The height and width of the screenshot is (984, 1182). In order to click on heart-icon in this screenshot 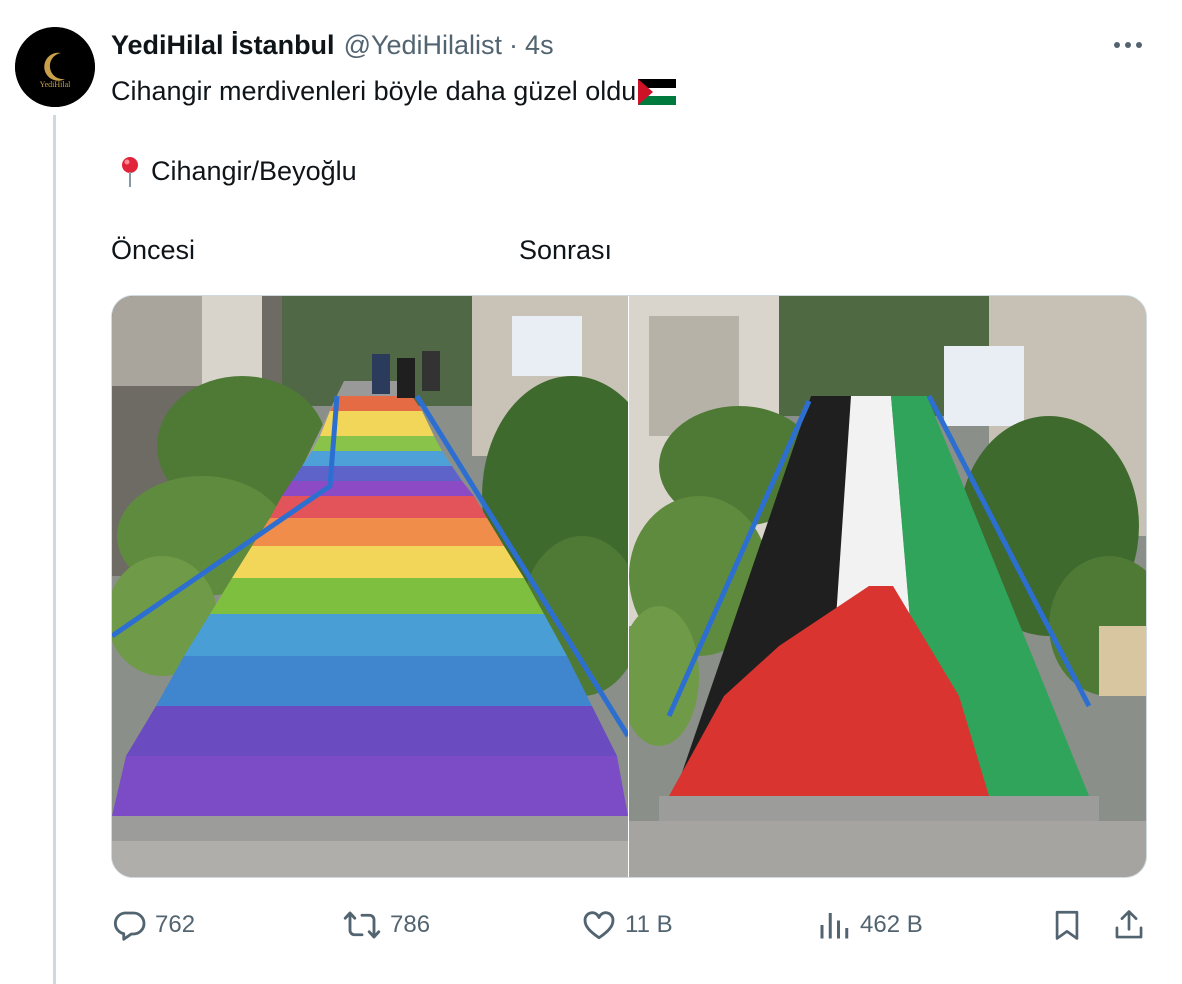, I will do `click(599, 925)`.